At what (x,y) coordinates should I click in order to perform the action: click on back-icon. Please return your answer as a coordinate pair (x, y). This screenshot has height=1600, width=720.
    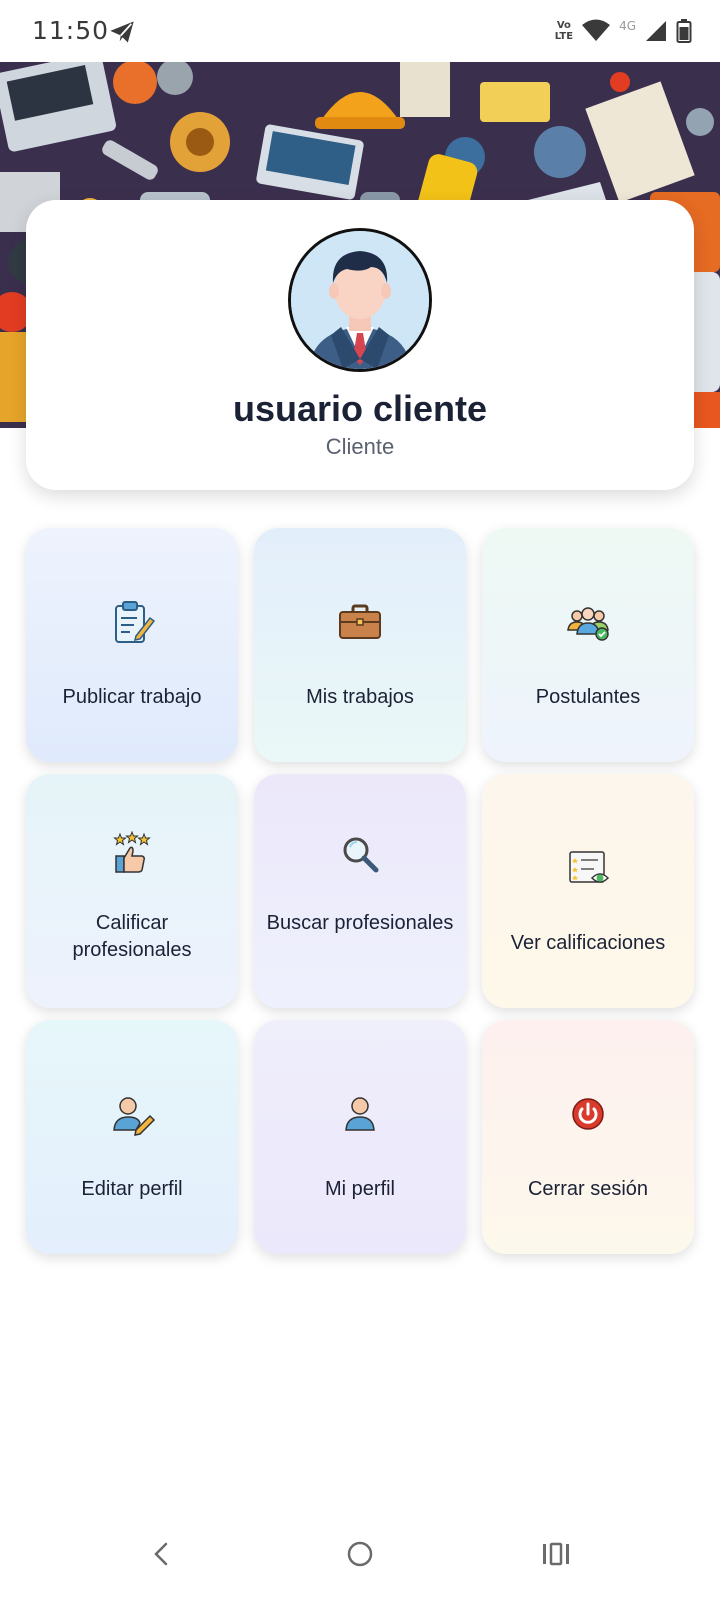
    Looking at the image, I should click on (161, 1554).